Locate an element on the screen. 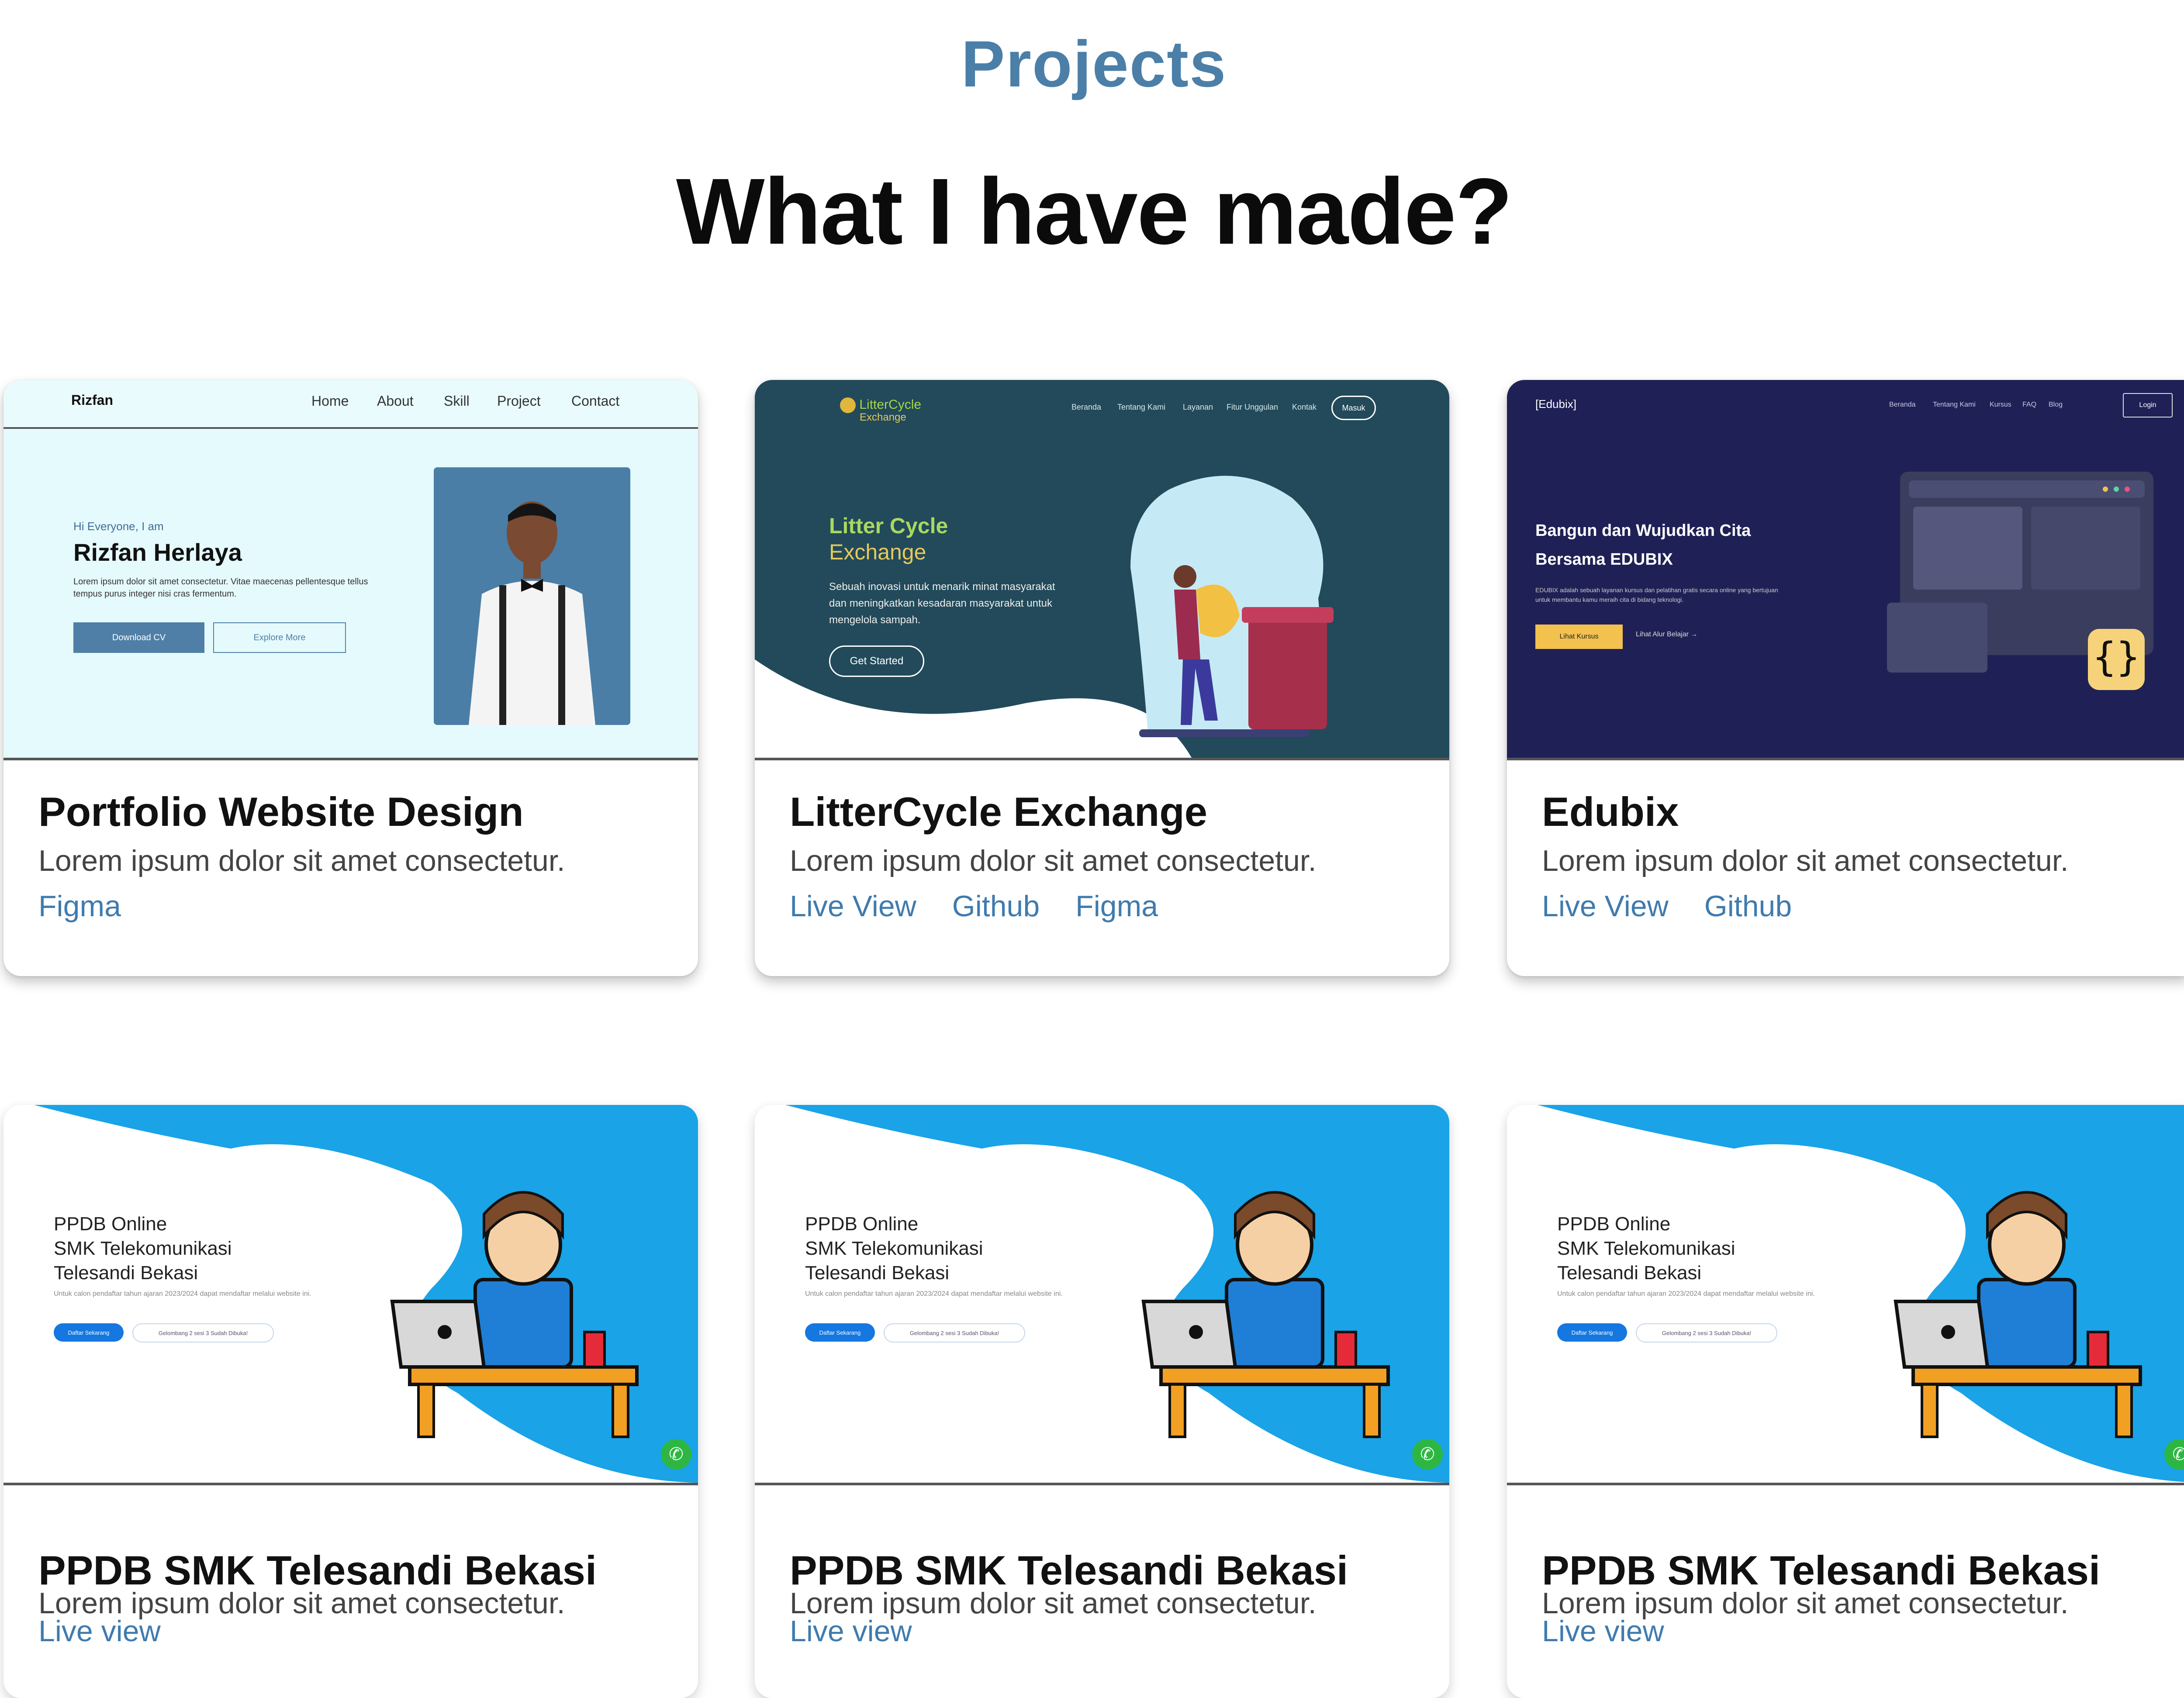 This screenshot has width=2184, height=1698. thumb-brand: Rizfan is located at coordinates (92, 400).